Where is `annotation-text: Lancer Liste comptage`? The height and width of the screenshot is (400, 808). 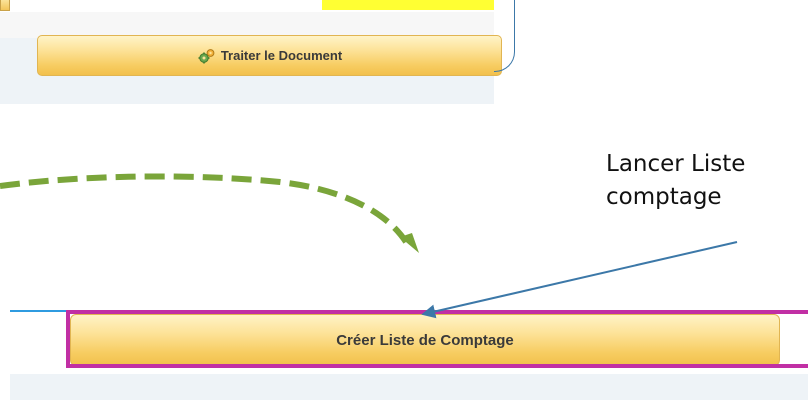
annotation-text: Lancer Liste comptage is located at coordinates (707, 181).